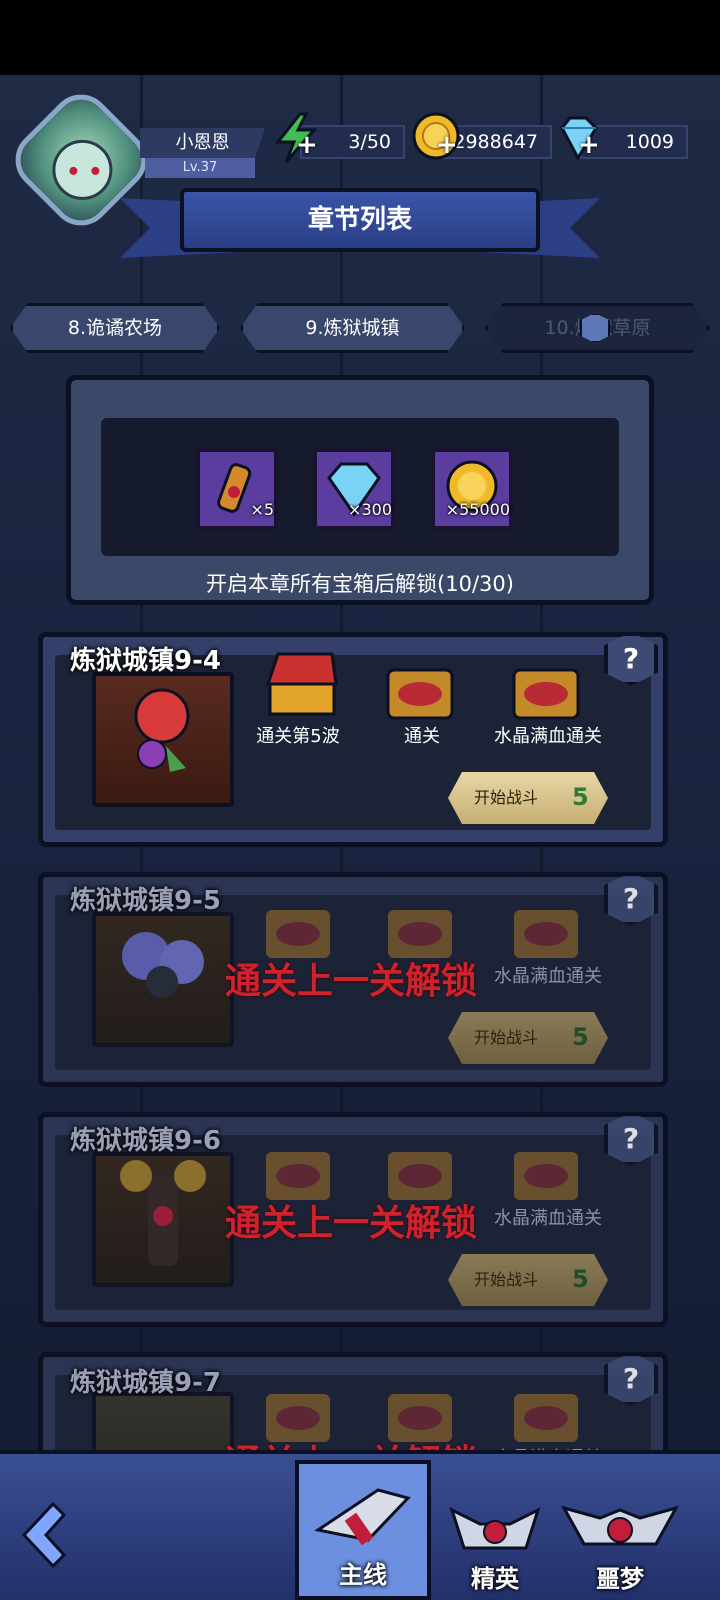 This screenshot has height=1600, width=720. What do you see at coordinates (162, 730) in the screenshot?
I see `rose-monster-icon` at bounding box center [162, 730].